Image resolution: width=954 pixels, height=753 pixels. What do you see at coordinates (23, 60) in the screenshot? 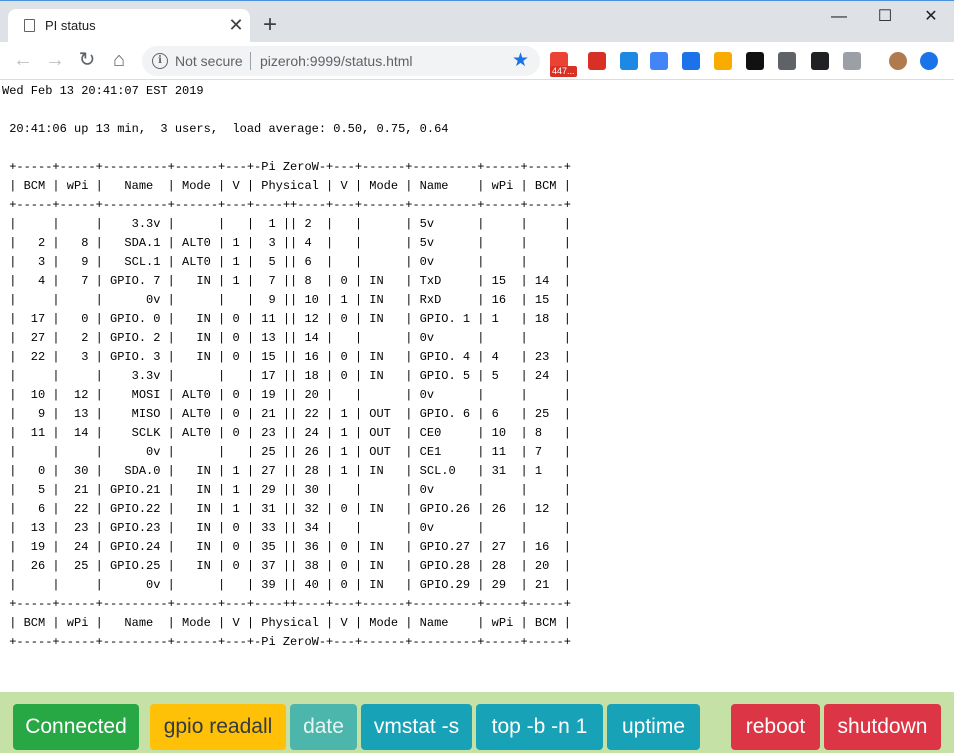
I see `back-arrow-icon: ←` at bounding box center [23, 60].